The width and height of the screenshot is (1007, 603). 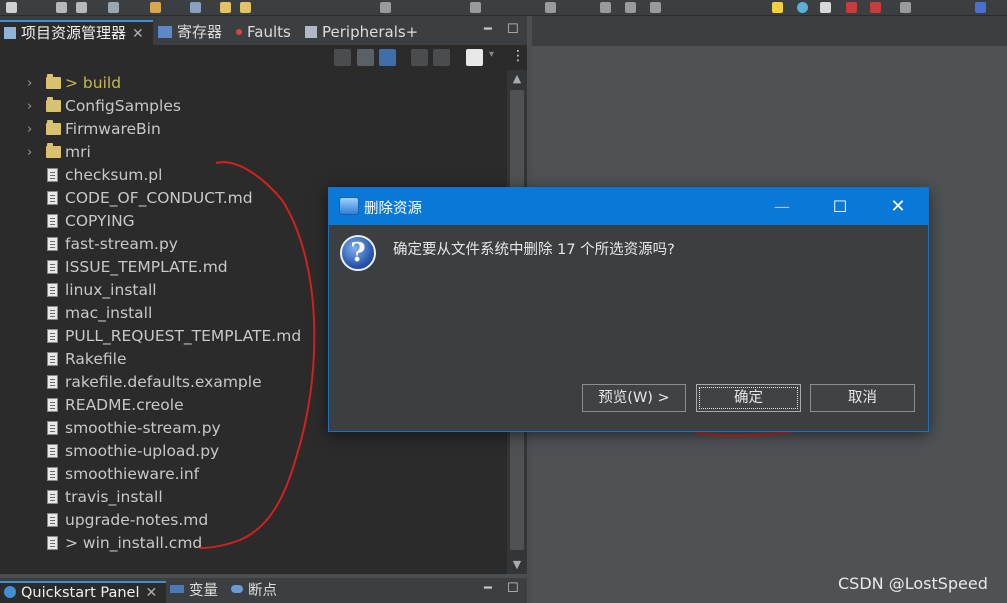 What do you see at coordinates (225, 7) in the screenshot?
I see `back-icon` at bounding box center [225, 7].